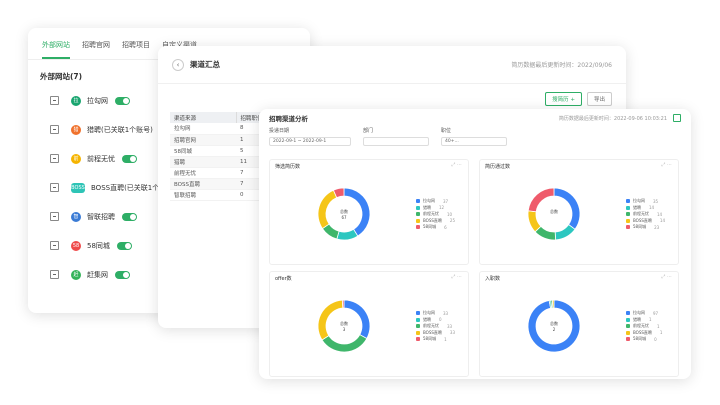  What do you see at coordinates (288, 119) in the screenshot?
I see `analysis-title: 招聘渠道分析` at bounding box center [288, 119].